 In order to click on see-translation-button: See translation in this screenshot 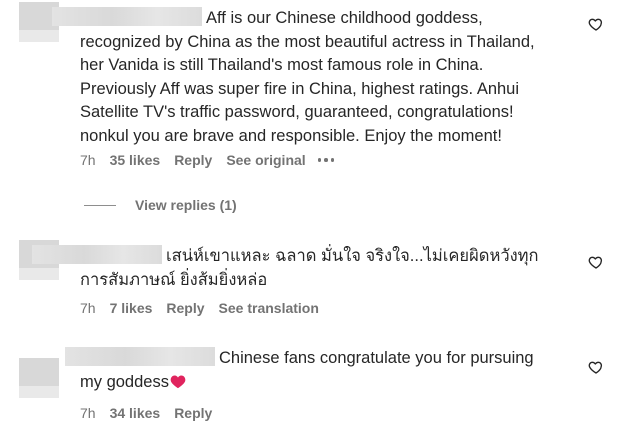, I will do `click(269, 308)`.